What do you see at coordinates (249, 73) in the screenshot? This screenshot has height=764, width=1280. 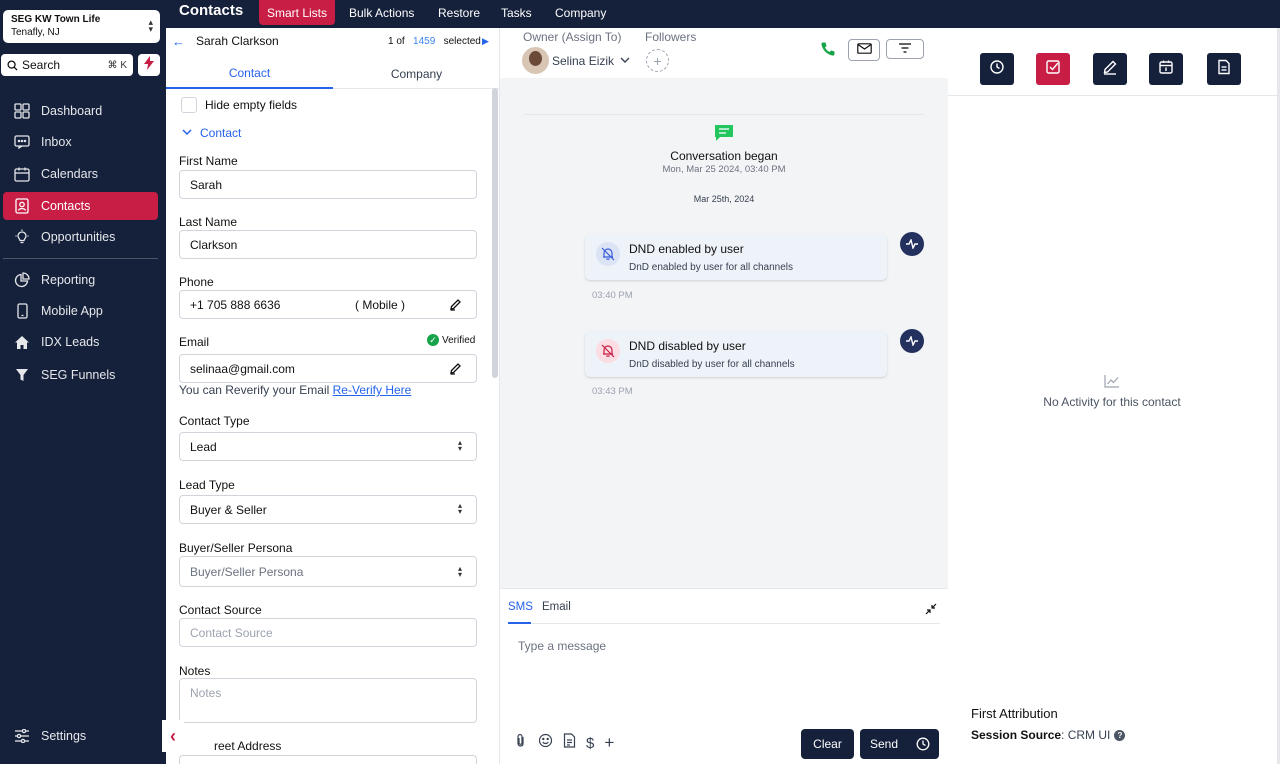 I see `tab-contact: Contact` at bounding box center [249, 73].